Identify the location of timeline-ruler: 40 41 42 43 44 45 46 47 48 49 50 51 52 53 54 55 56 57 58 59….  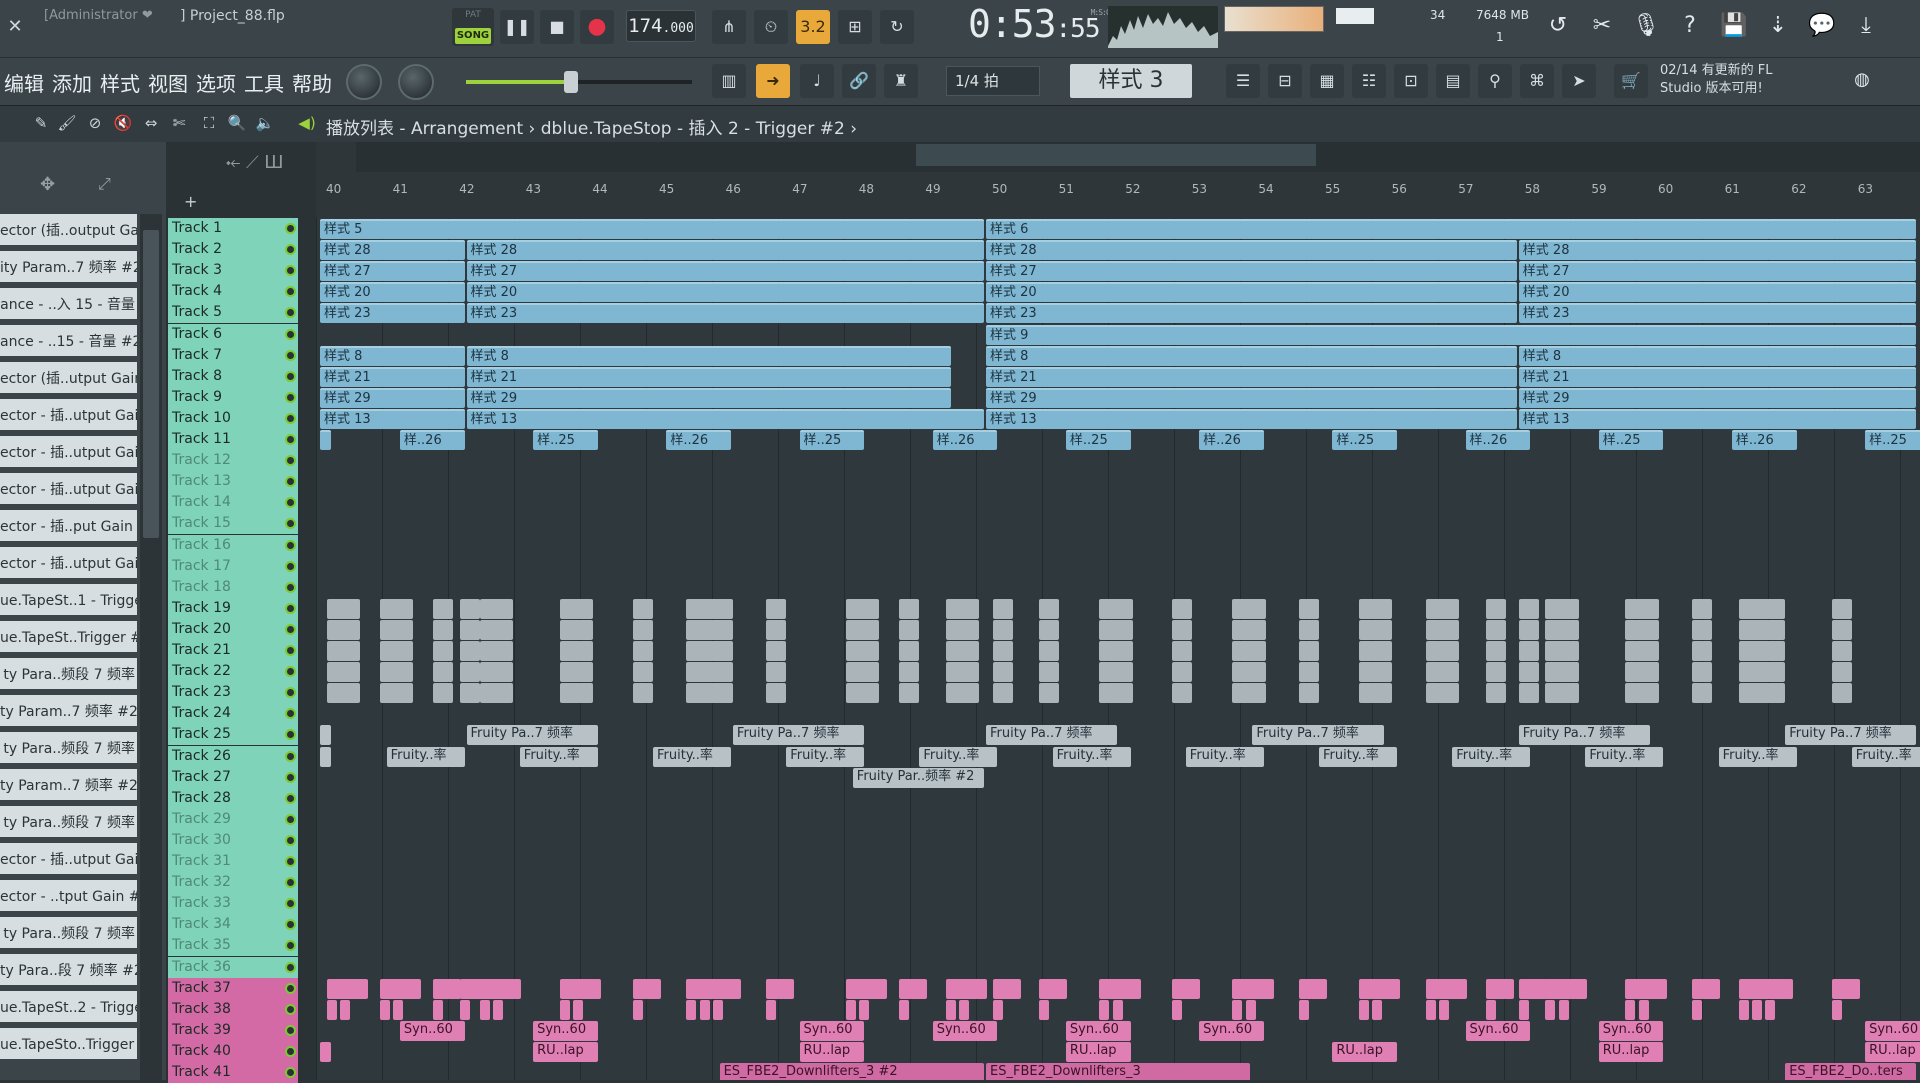
(1118, 180).